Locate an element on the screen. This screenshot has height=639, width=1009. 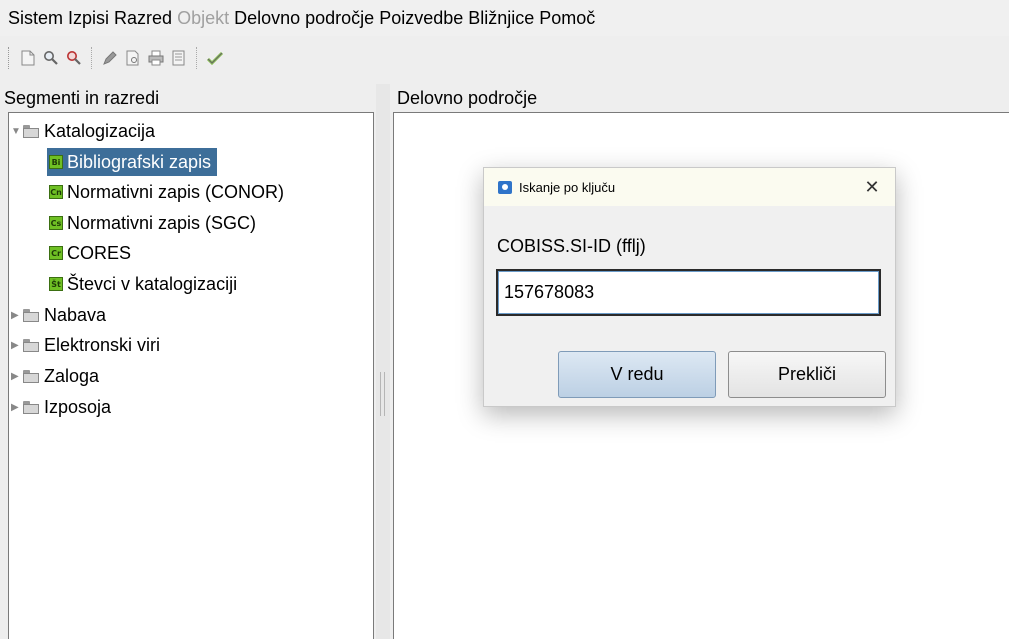
counter-icon: Št is located at coordinates (56, 284).